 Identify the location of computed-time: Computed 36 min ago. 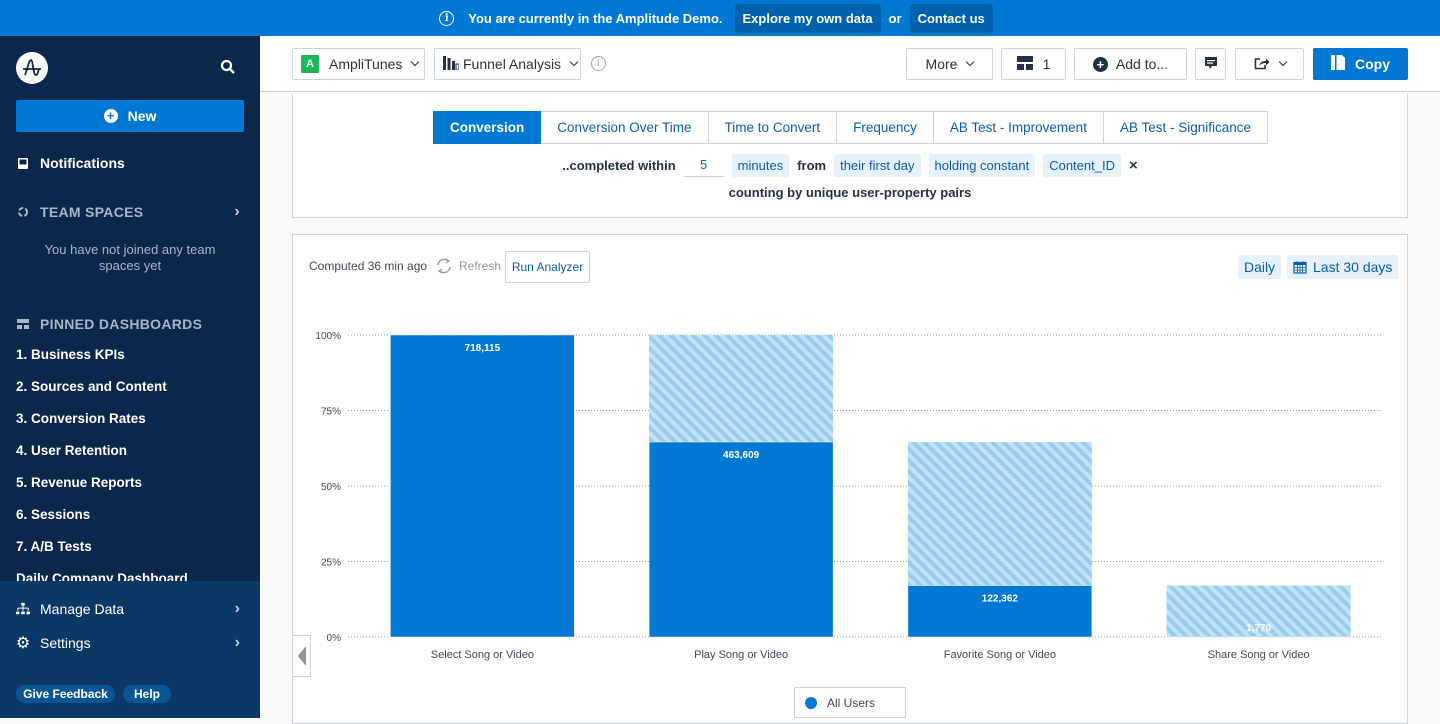
(368, 266).